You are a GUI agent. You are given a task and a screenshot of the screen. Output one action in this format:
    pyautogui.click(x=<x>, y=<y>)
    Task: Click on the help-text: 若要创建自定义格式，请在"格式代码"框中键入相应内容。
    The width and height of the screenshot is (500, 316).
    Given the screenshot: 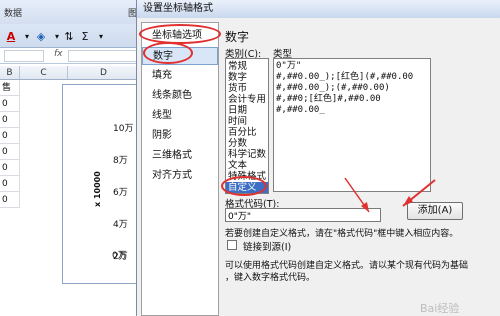 What is the action you would take?
    pyautogui.click(x=342, y=234)
    